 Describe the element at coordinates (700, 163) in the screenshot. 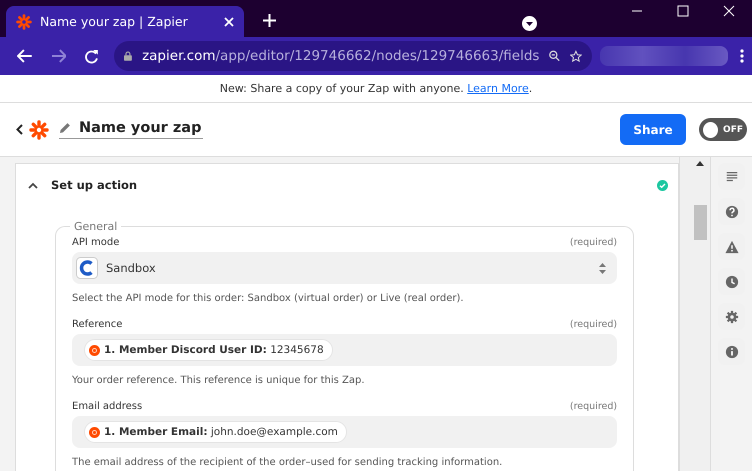

I see `scroll-up-icon` at that location.